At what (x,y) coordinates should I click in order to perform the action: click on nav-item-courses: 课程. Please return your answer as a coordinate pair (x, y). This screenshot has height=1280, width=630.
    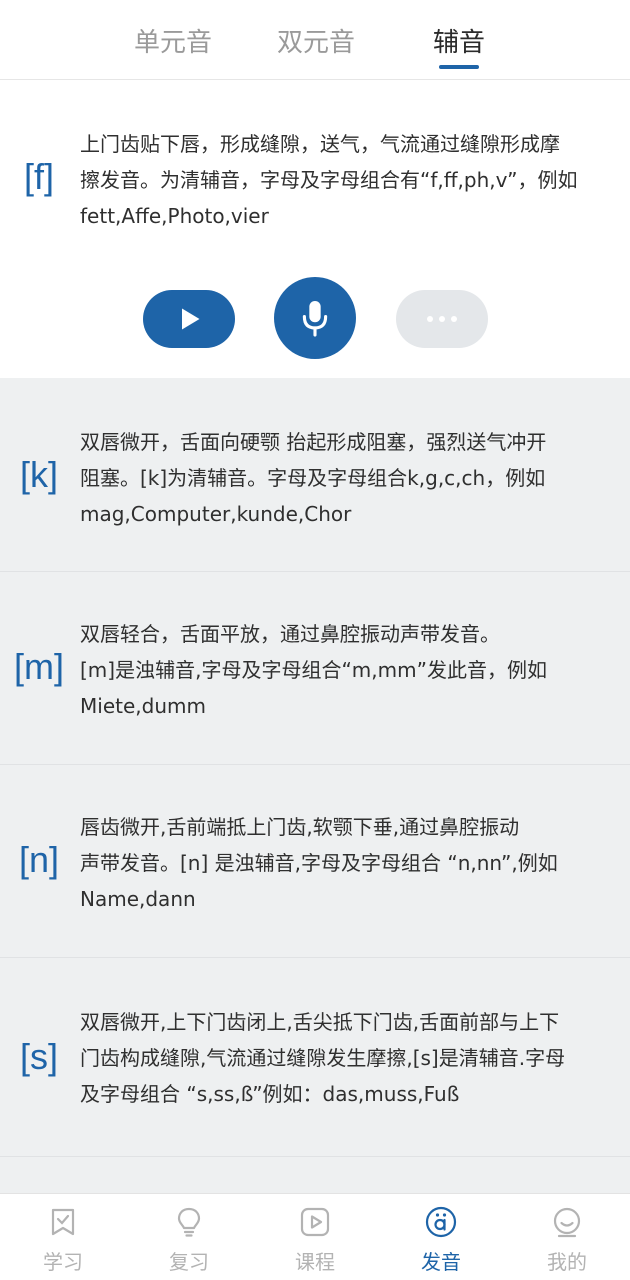
    Looking at the image, I should click on (315, 1237).